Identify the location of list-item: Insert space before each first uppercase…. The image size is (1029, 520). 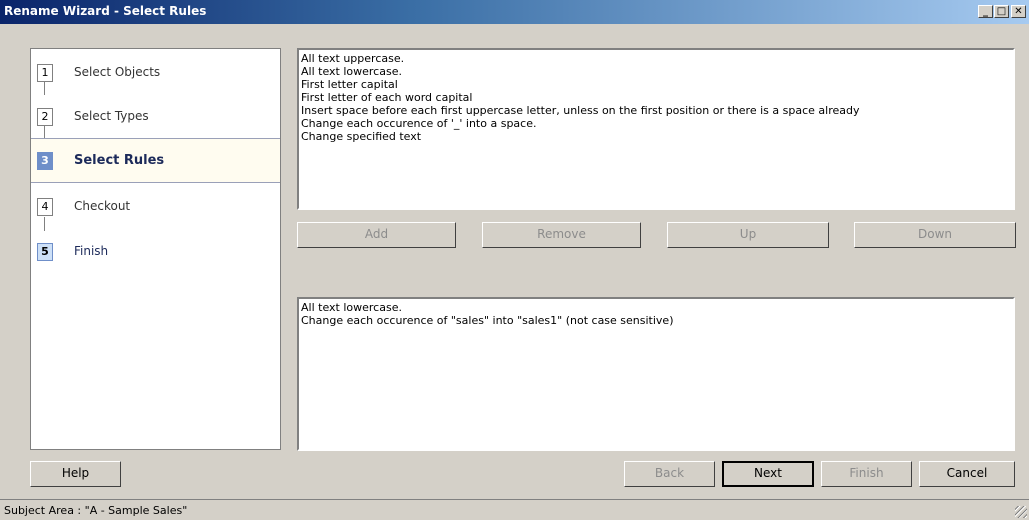
(657, 110).